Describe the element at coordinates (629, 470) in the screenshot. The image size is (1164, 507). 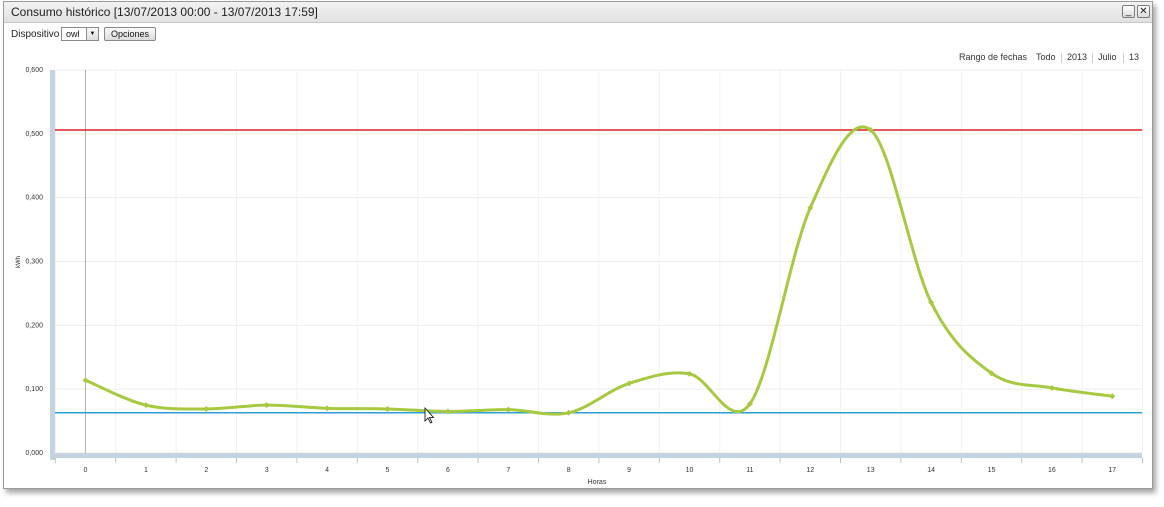
I see `x-tick-label: 9` at that location.